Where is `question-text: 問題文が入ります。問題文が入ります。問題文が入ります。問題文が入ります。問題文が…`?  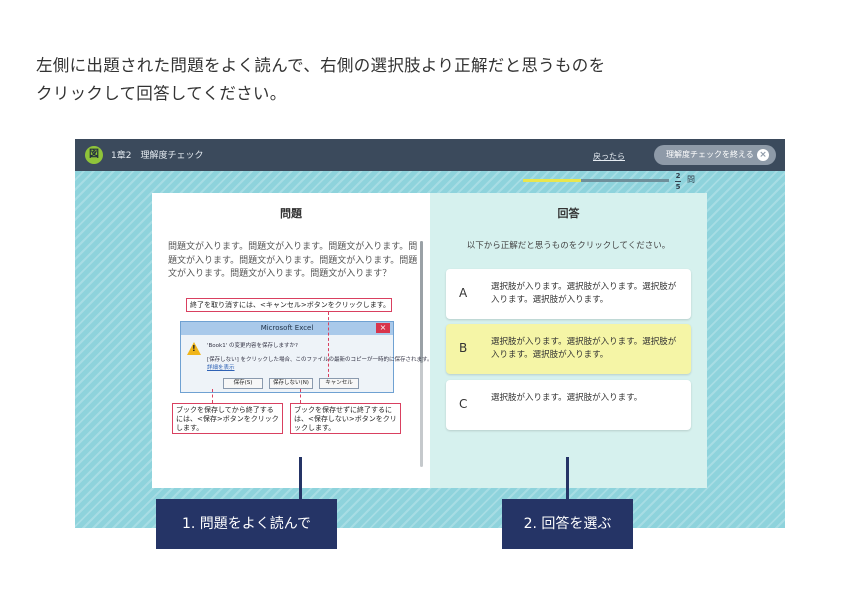 question-text: 問題文が入ります。問題文が入ります。問題文が入ります。問題文が入ります。問題文が… is located at coordinates (293, 260).